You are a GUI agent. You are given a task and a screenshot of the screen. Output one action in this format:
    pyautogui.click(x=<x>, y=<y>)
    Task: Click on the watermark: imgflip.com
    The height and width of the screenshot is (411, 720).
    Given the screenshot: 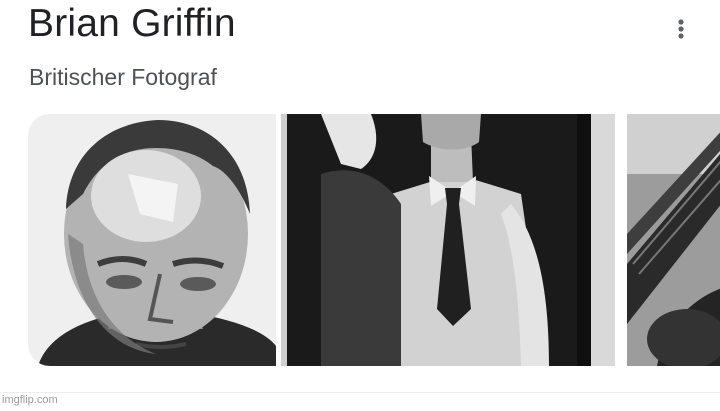 What is the action you would take?
    pyautogui.click(x=30, y=400)
    